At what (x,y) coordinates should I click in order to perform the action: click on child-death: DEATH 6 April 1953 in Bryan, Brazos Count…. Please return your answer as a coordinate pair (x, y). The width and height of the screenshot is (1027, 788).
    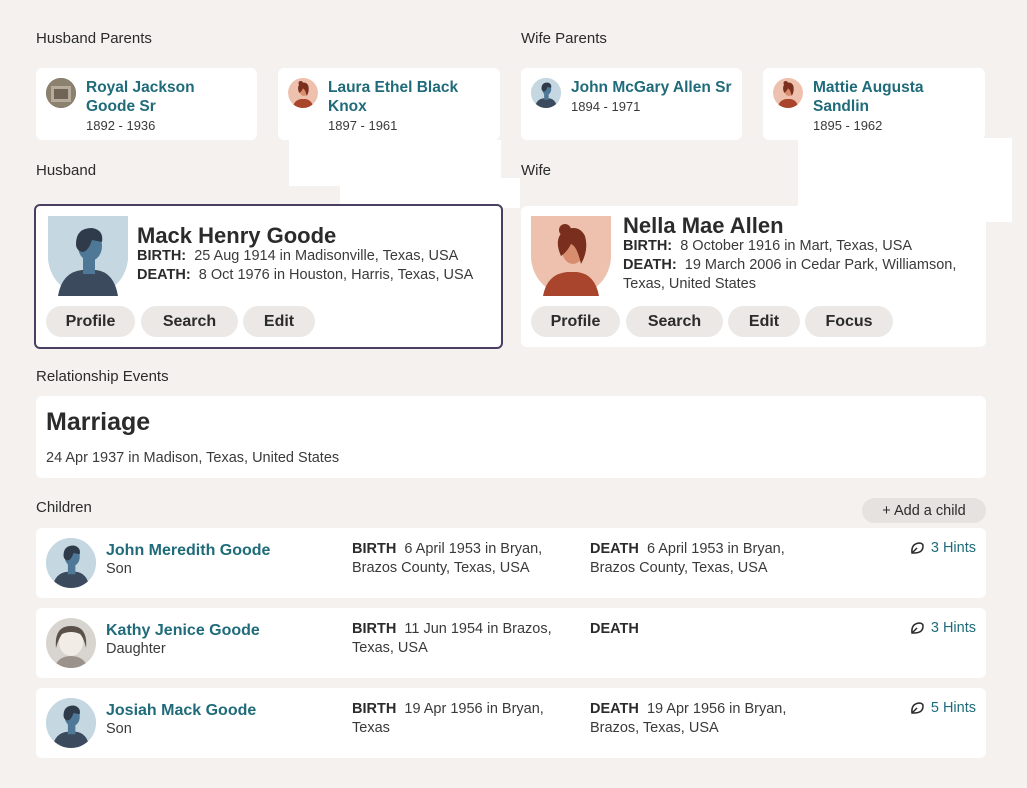
    Looking at the image, I should click on (687, 558).